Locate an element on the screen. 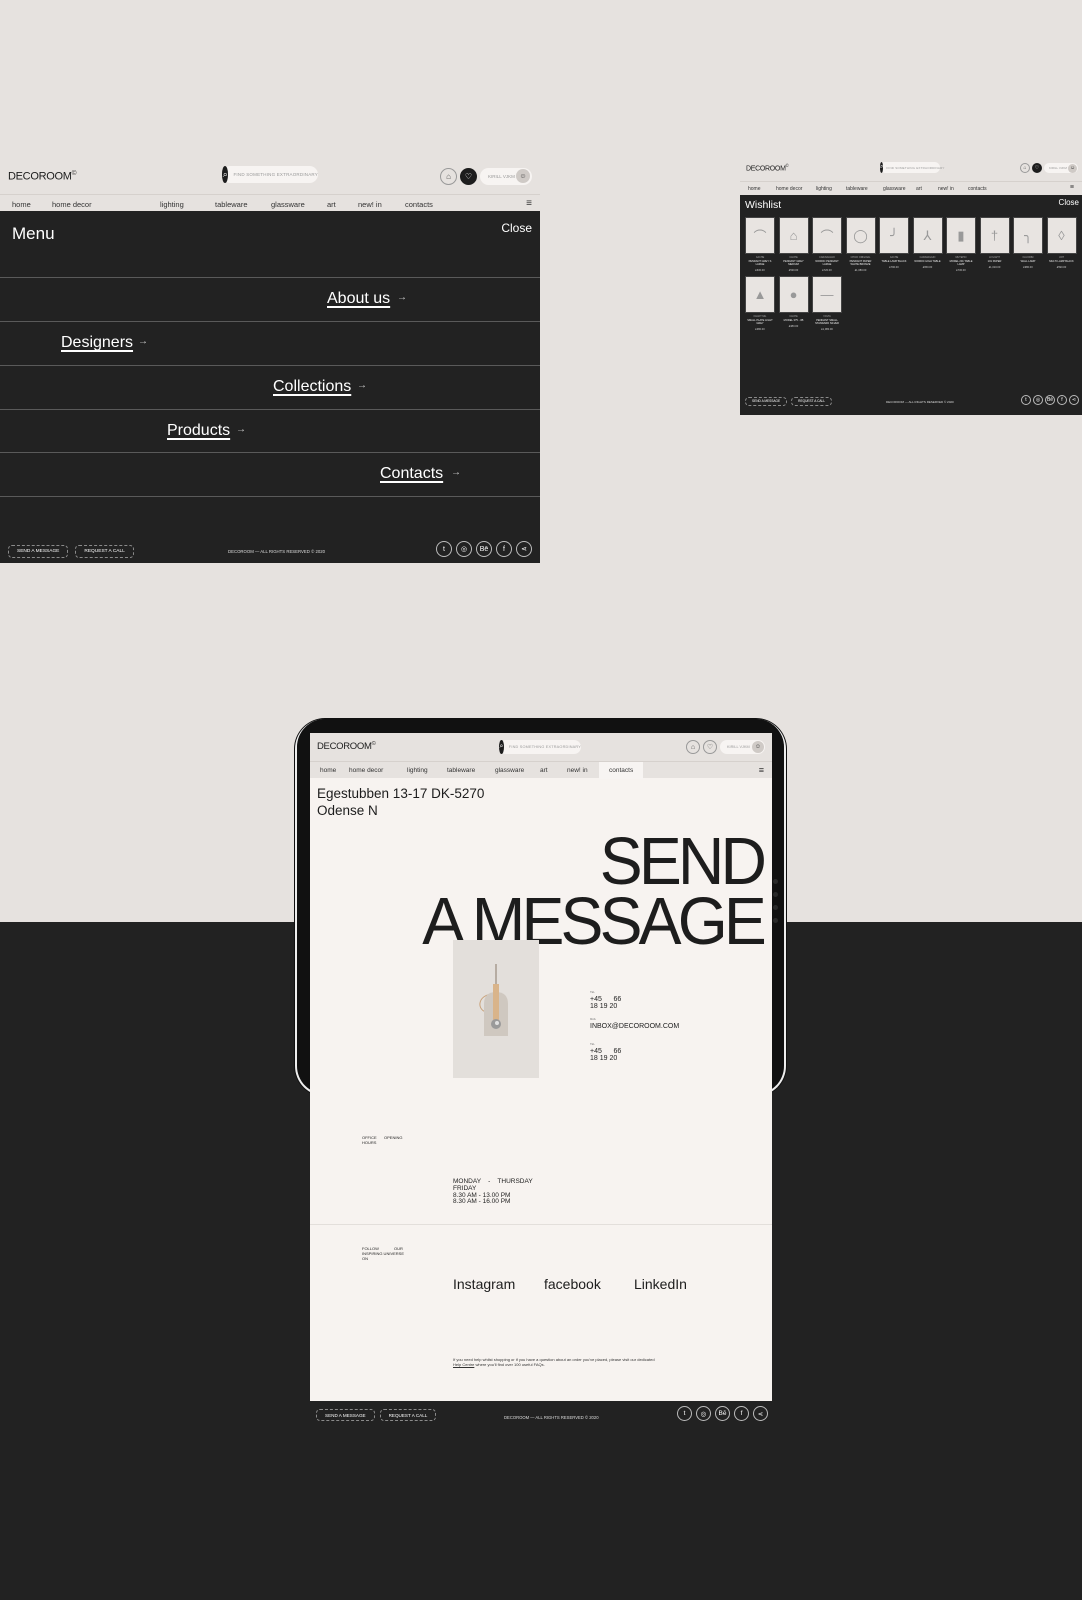 This screenshot has height=1600, width=1082. menu-item-products: Products → is located at coordinates (270, 431).